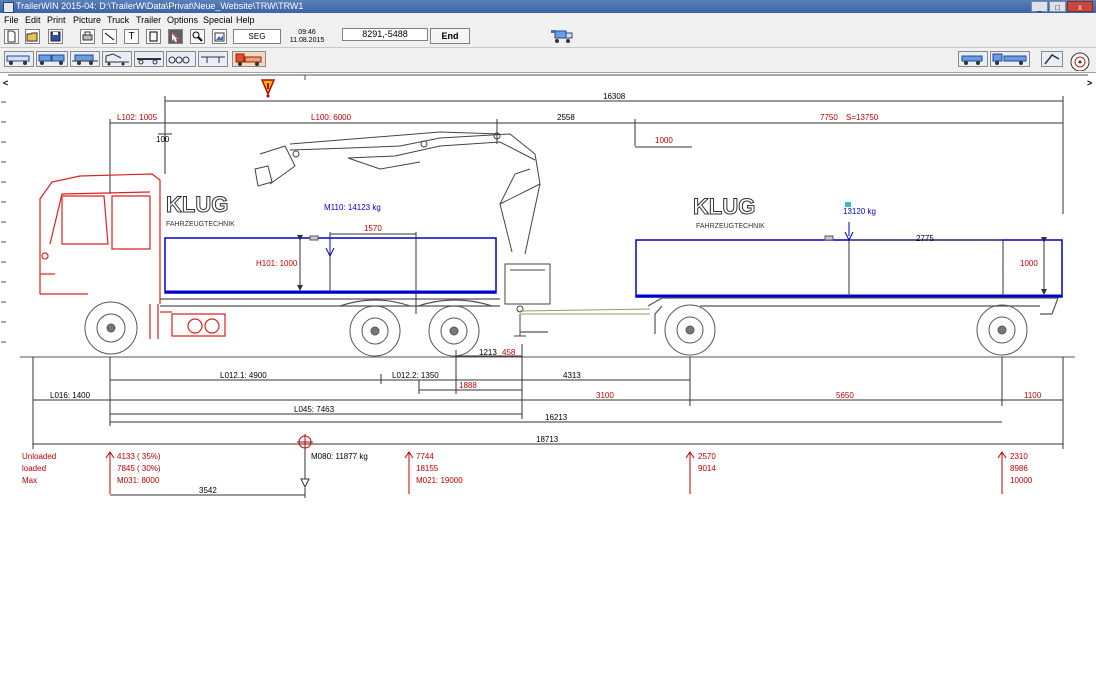  I want to click on coordinate-readout: 8291,-5488, so click(385, 34).